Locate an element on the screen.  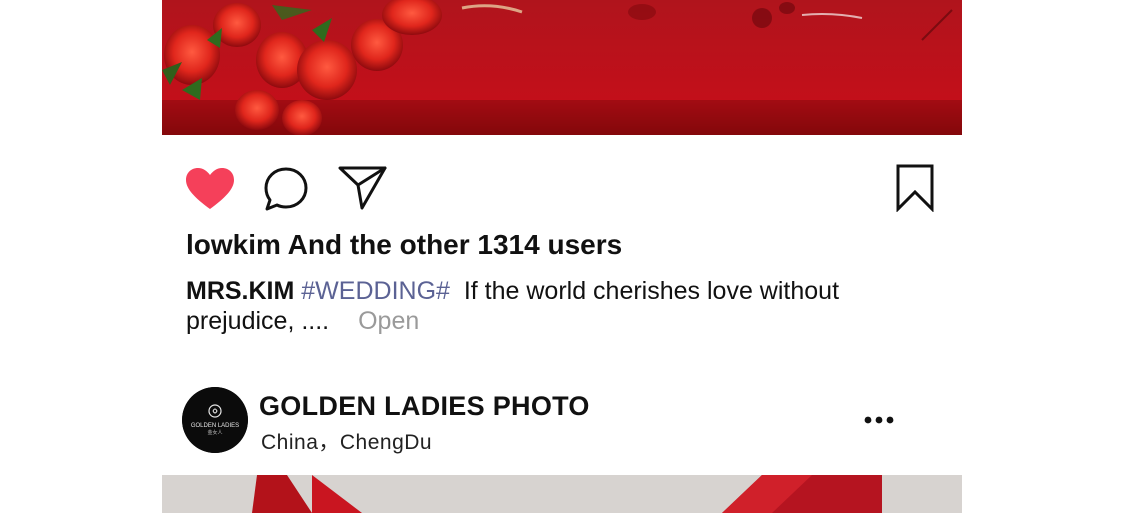
bookmark-icon is located at coordinates (915, 188).